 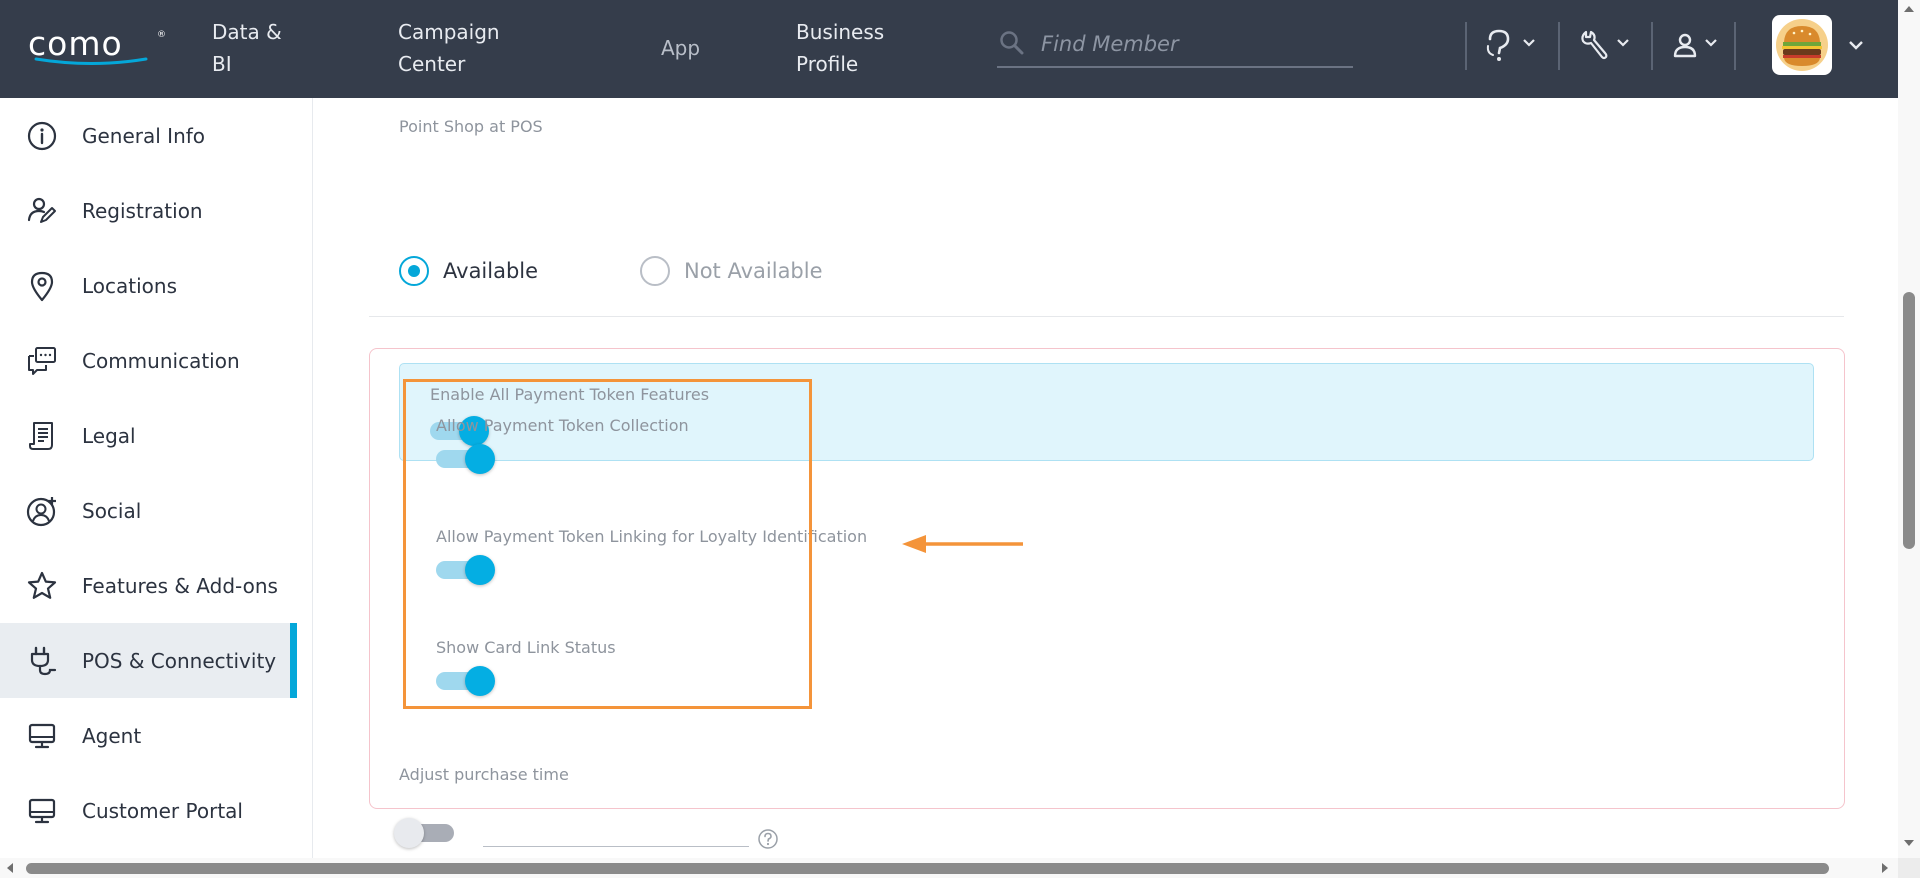 What do you see at coordinates (449, 48) in the screenshot?
I see `nav-campaign-center: Campaign Center` at bounding box center [449, 48].